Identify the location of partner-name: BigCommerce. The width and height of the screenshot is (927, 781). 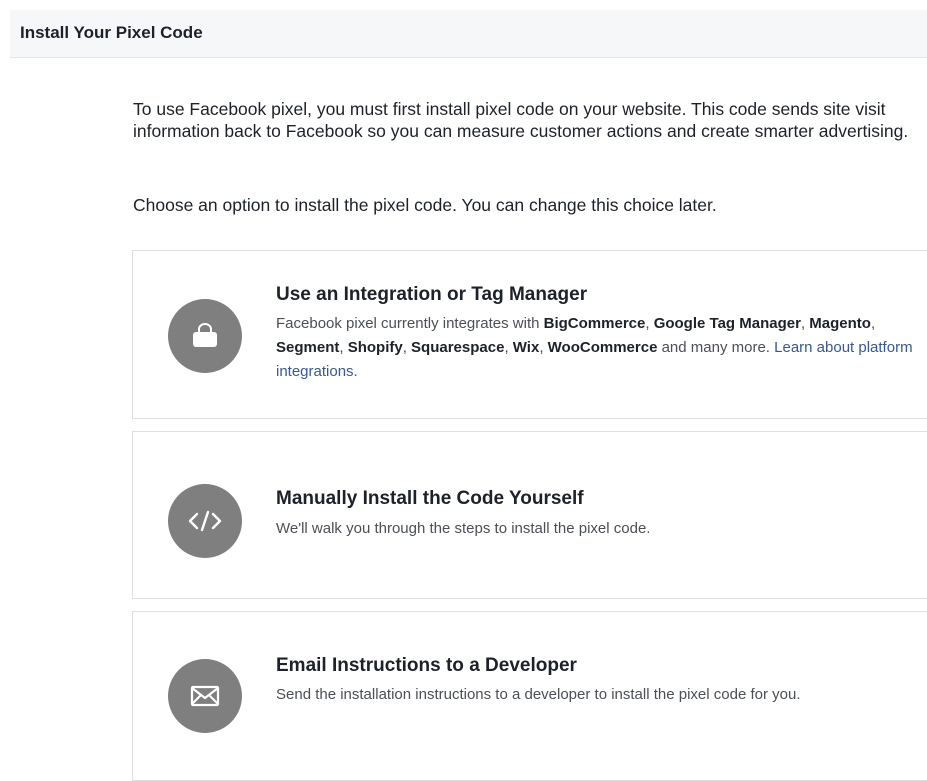
(594, 323).